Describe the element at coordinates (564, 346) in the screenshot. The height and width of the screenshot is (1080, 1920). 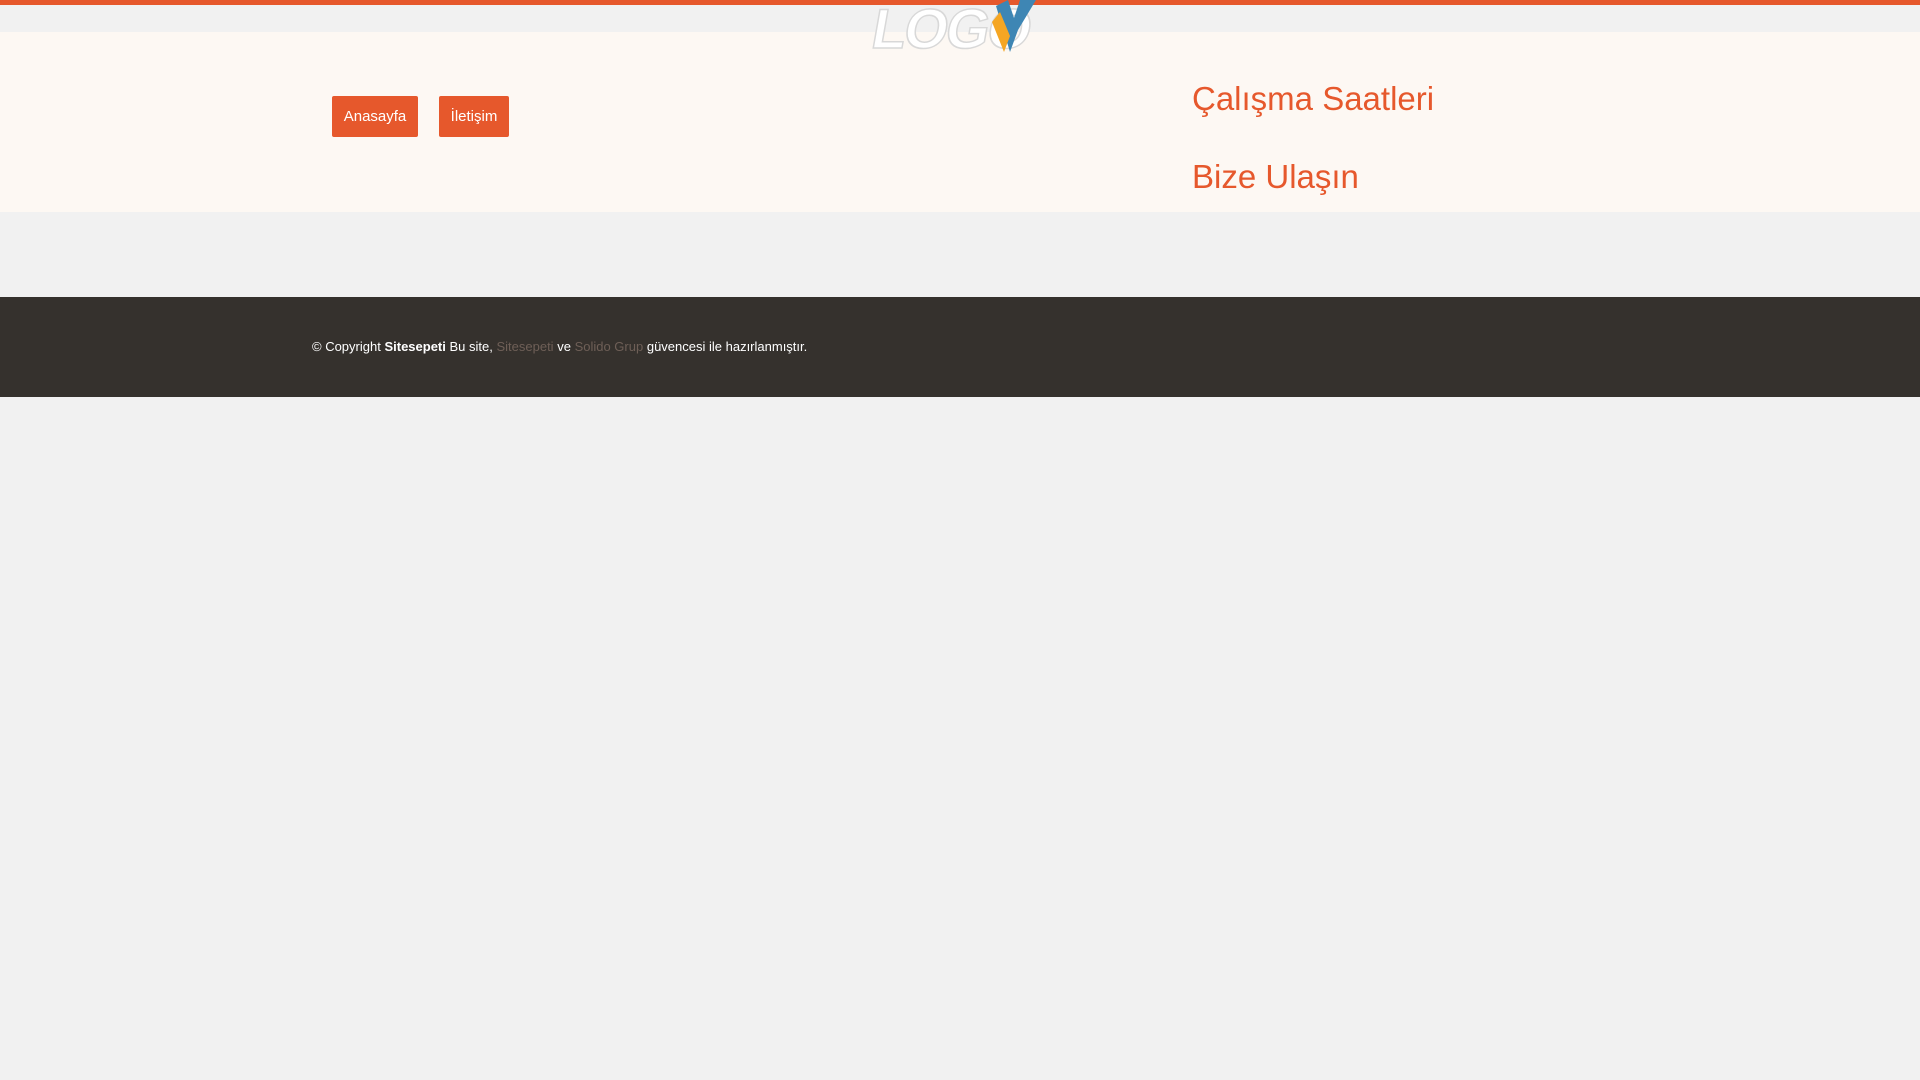
I see `conjunction-text: ve` at that location.